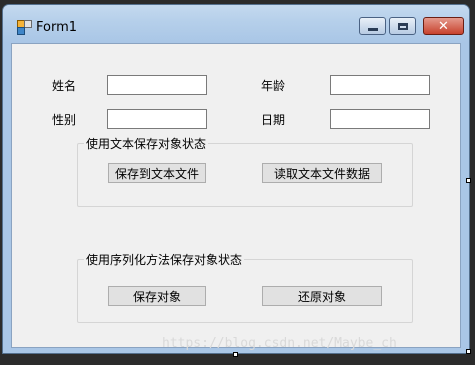  What do you see at coordinates (380, 119) in the screenshot?
I see `date-input` at bounding box center [380, 119].